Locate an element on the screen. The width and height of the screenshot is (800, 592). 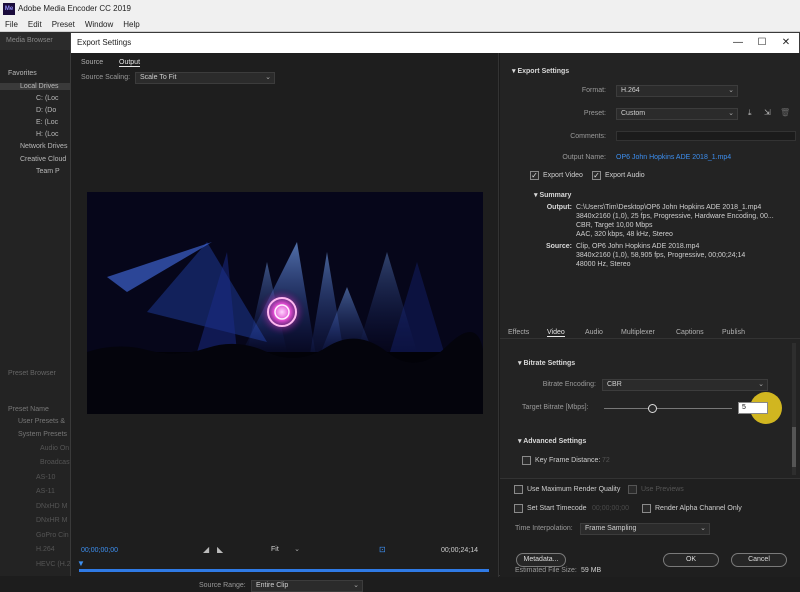
tab-effects: Effects is located at coordinates (518, 332).